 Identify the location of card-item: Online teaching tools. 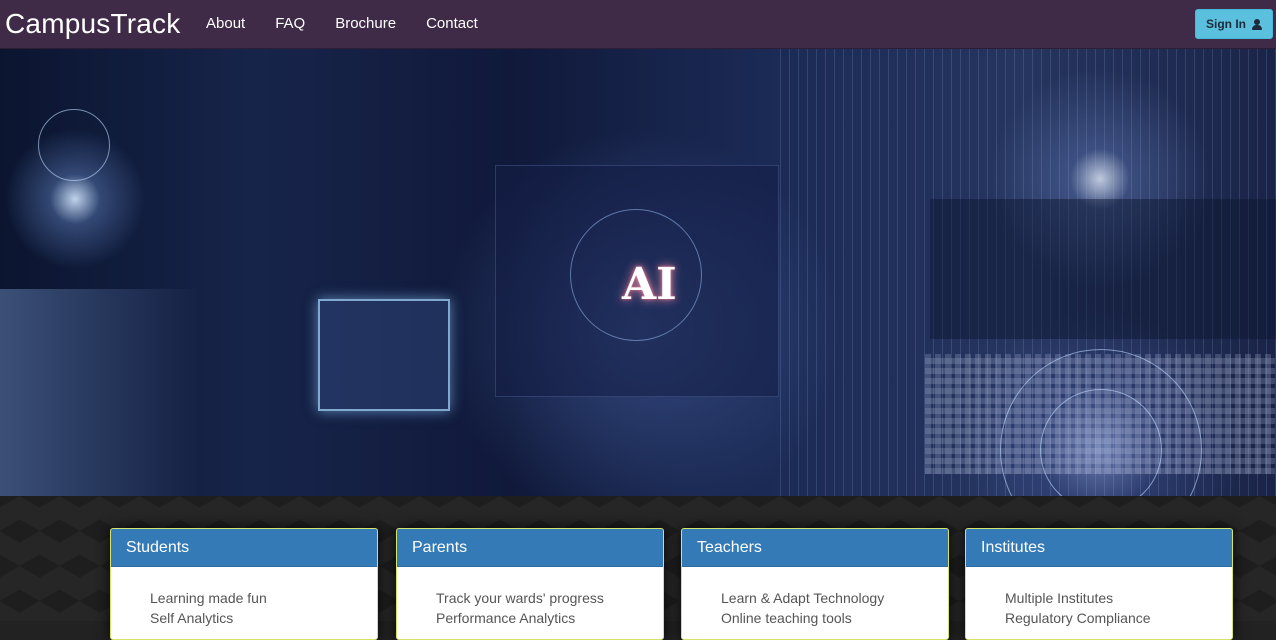
(834, 618).